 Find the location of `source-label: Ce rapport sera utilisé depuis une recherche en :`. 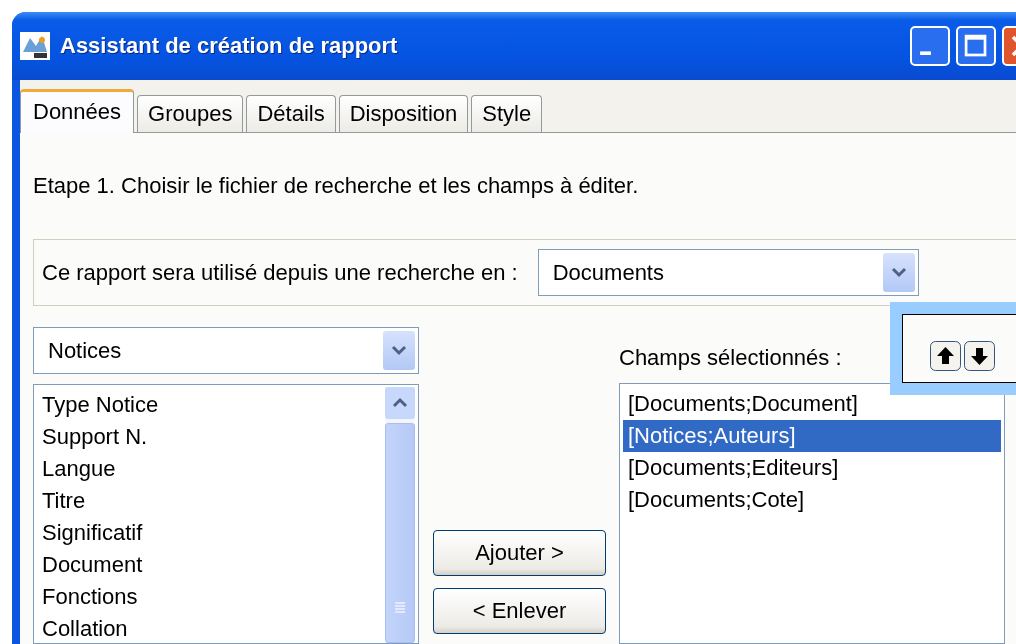

source-label: Ce rapport sera utilisé depuis une recherche en : is located at coordinates (280, 272).